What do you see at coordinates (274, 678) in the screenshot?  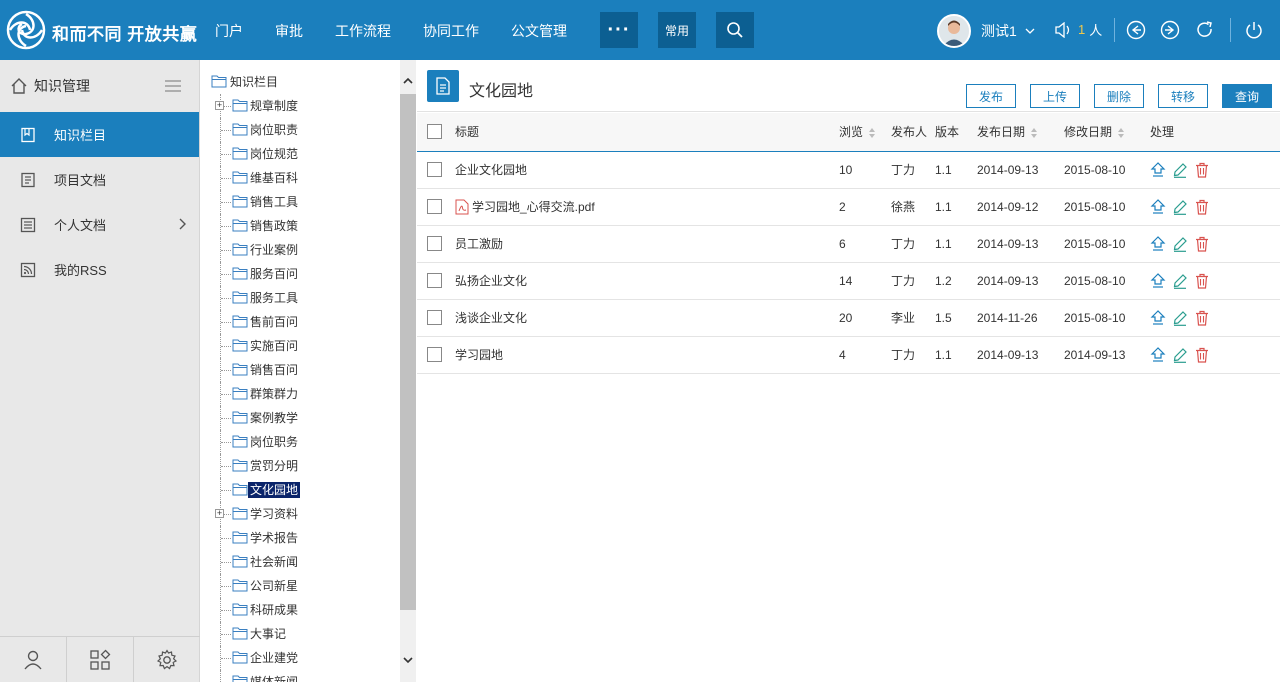 I see `tree-node-label: 媒体新闻` at bounding box center [274, 678].